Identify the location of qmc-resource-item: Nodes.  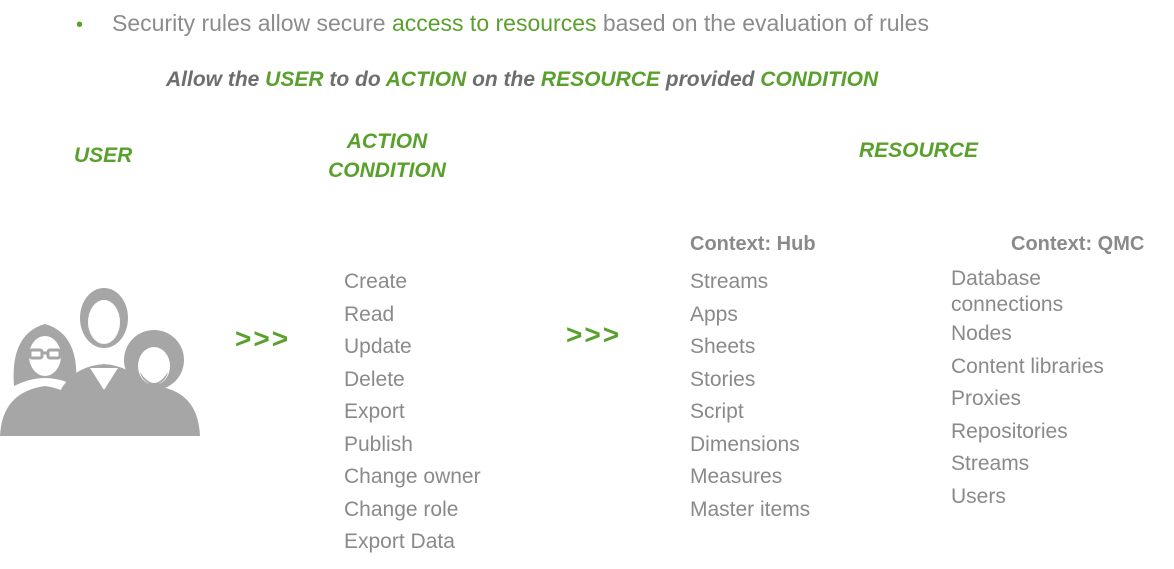
(981, 333).